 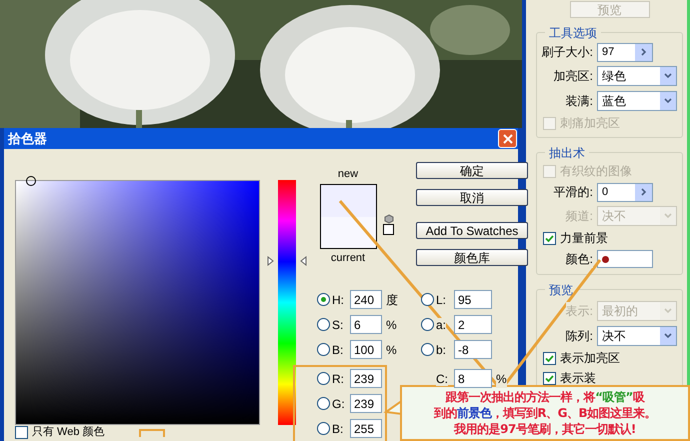 What do you see at coordinates (545, 429) in the screenshot?
I see `annotation-text: 我用的是97号笔刷，其它一切默认!` at bounding box center [545, 429].